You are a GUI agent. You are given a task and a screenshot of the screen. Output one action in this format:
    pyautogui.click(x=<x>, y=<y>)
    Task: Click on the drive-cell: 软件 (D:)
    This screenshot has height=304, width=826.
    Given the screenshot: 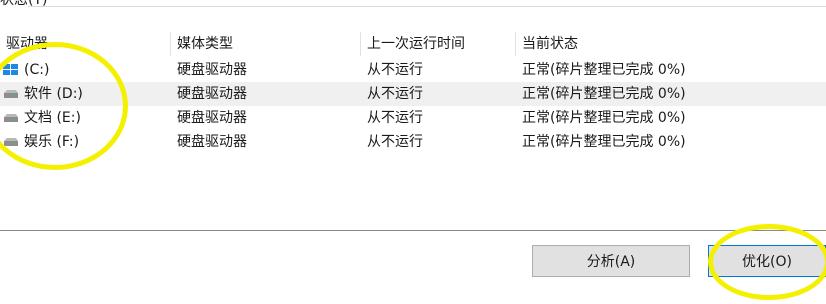 What is the action you would take?
    pyautogui.click(x=85, y=94)
    